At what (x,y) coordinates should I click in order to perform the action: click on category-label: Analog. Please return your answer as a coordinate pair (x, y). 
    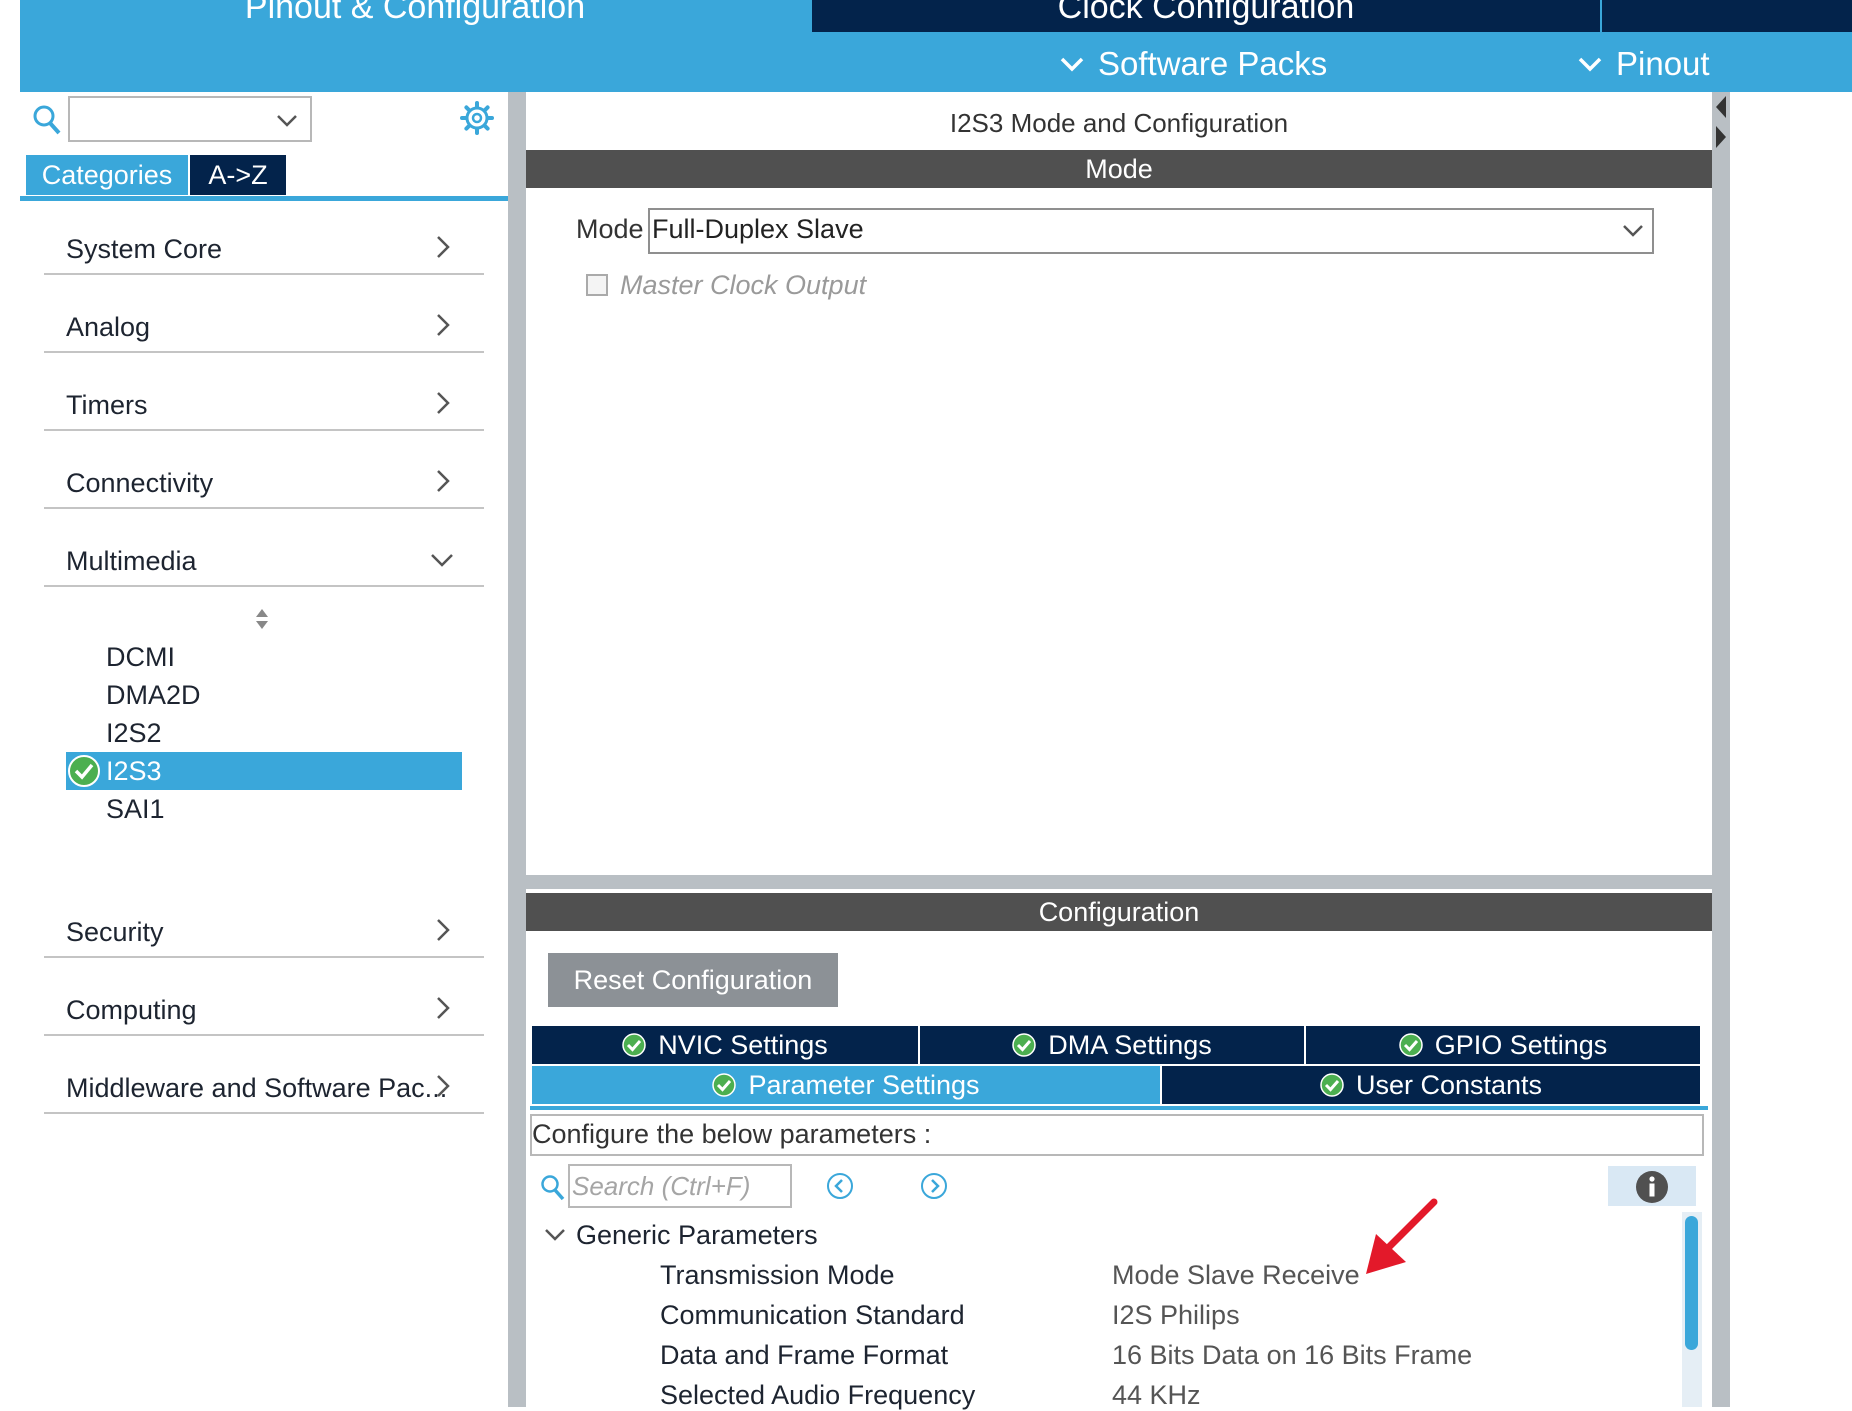
    Looking at the image, I should click on (108, 327).